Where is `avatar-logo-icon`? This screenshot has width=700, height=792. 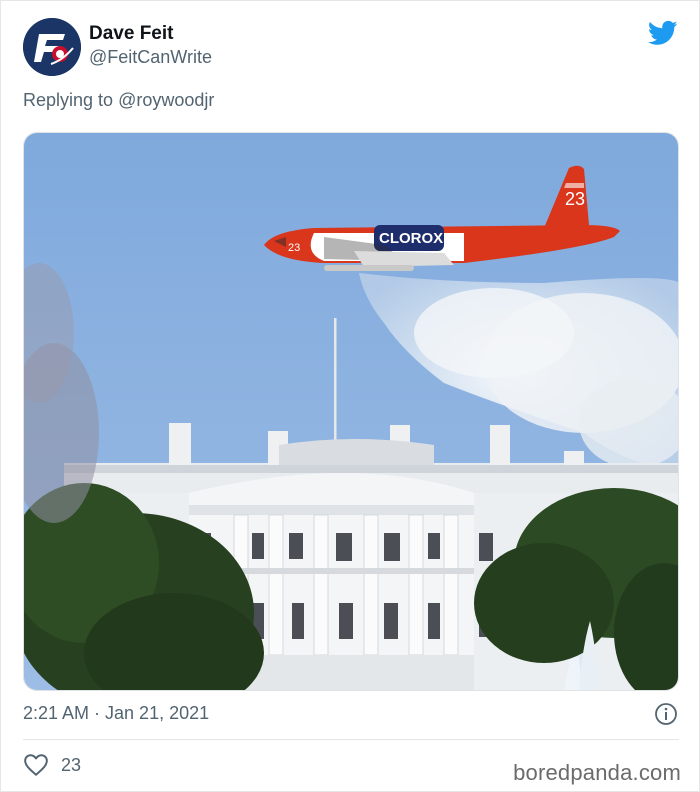 avatar-logo-icon is located at coordinates (52, 47).